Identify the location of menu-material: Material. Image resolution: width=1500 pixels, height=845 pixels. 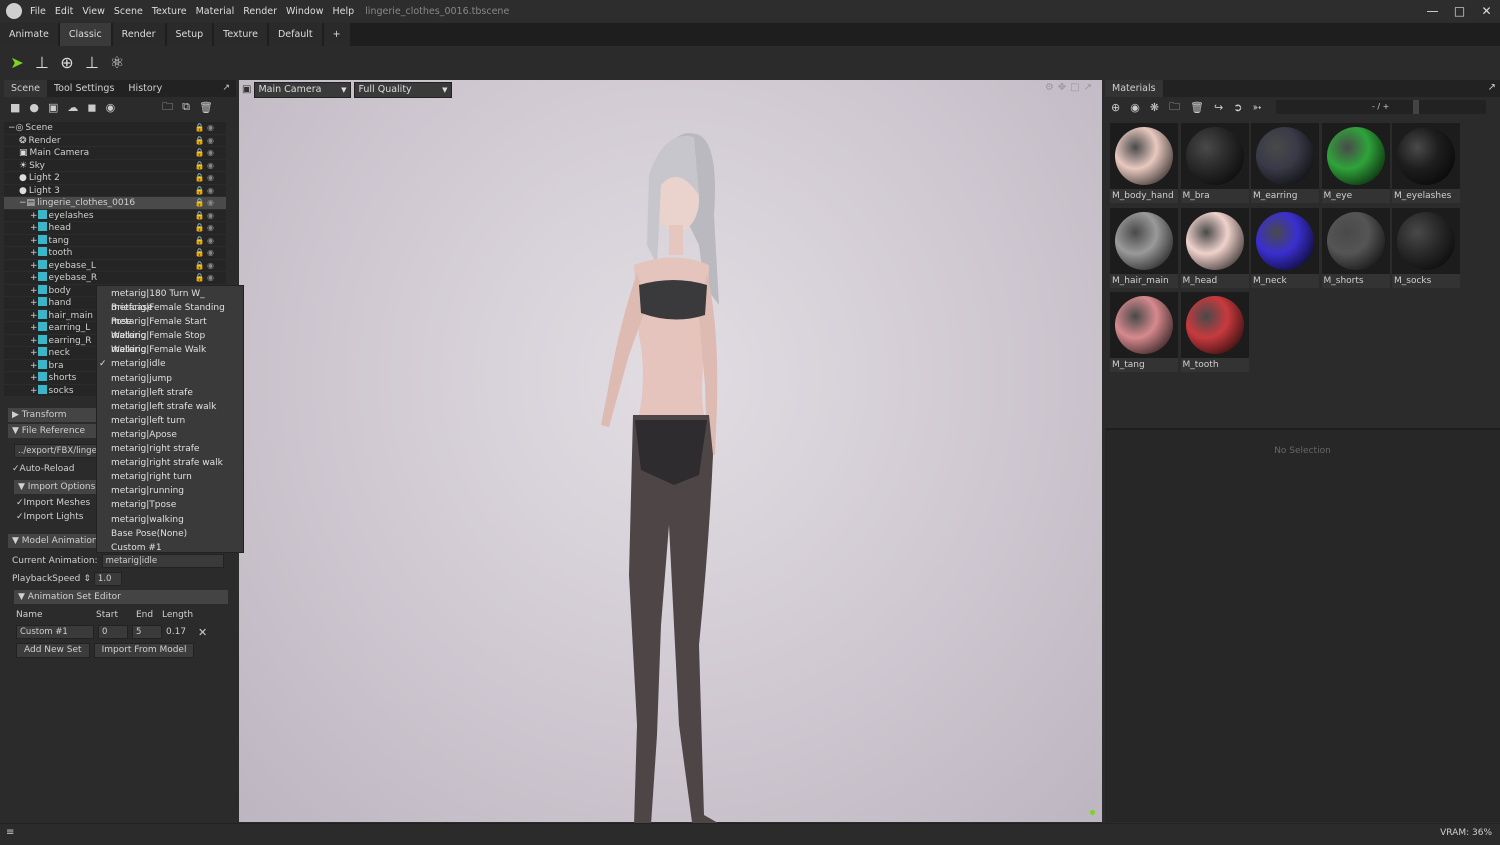
(215, 11).